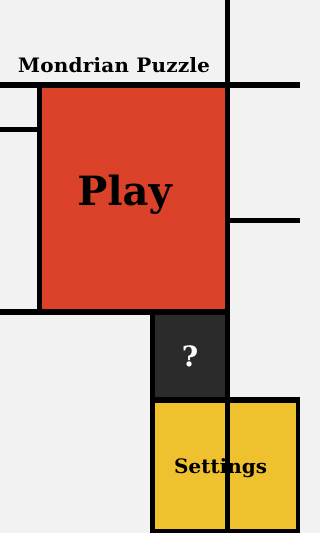 This screenshot has height=533, width=320. Describe the element at coordinates (124, 191) in the screenshot. I see `play-label: Play` at that location.